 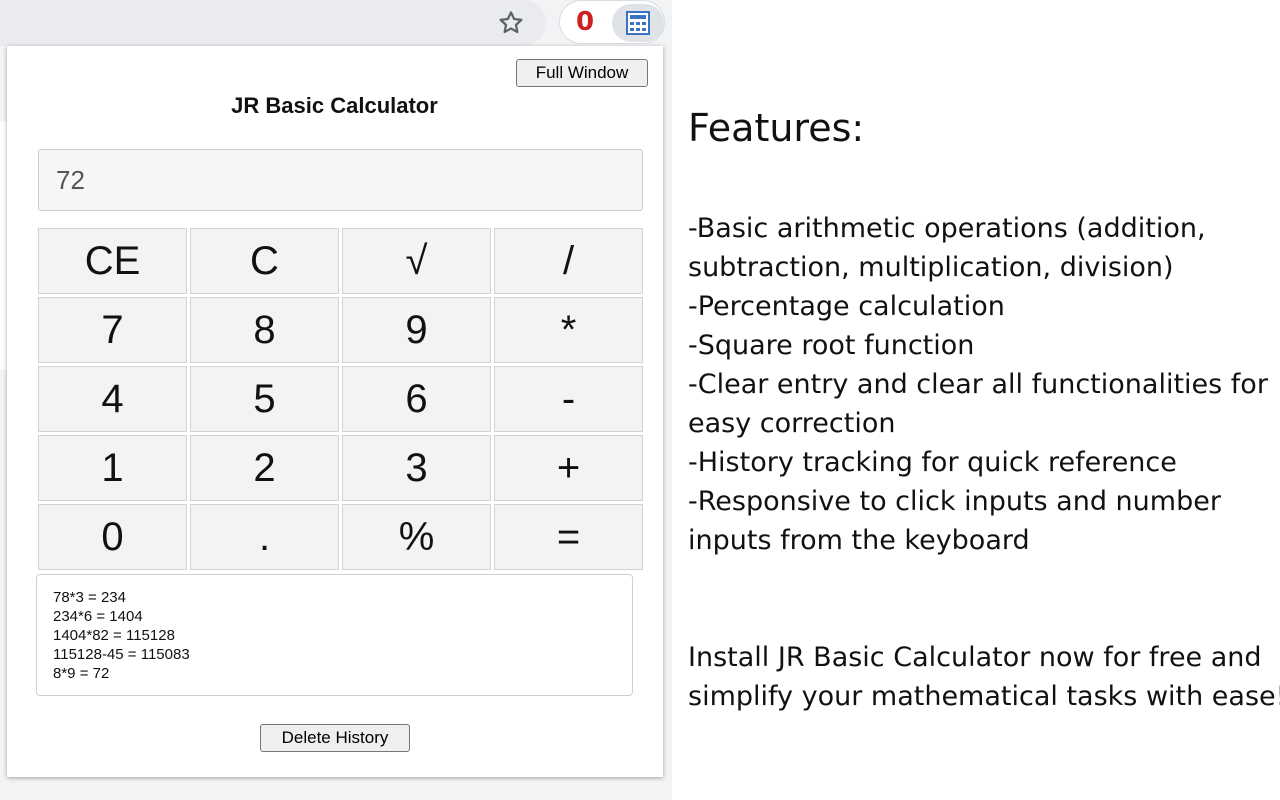 I want to click on calculator-extension-button, so click(x=638, y=23).